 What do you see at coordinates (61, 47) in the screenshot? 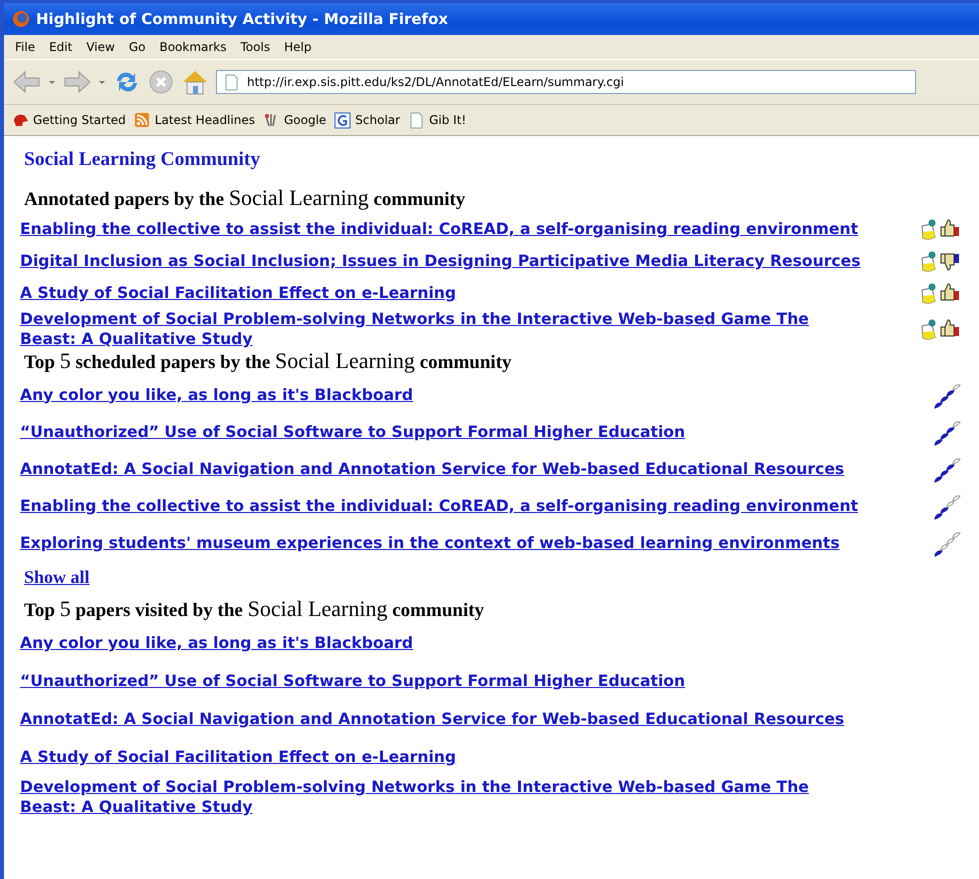
I see `menu-item: Edit` at bounding box center [61, 47].